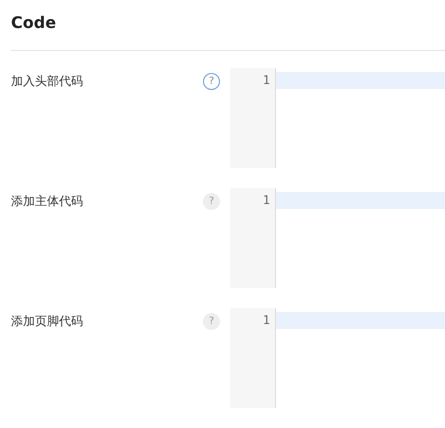  Describe the element at coordinates (47, 201) in the screenshot. I see `field-label: 添加主体代码` at that location.